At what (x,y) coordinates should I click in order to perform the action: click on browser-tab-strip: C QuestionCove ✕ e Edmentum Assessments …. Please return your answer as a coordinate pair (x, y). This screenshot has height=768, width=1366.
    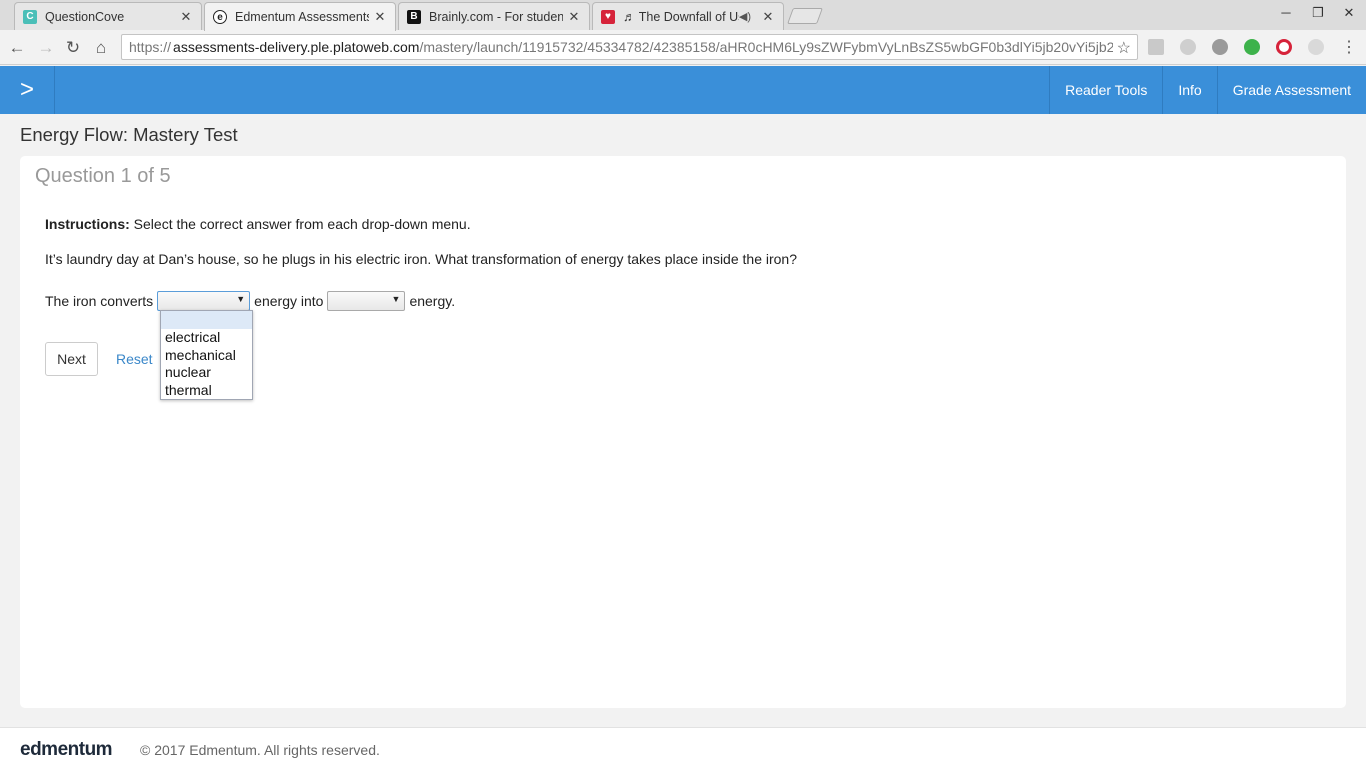
    Looking at the image, I should click on (683, 15).